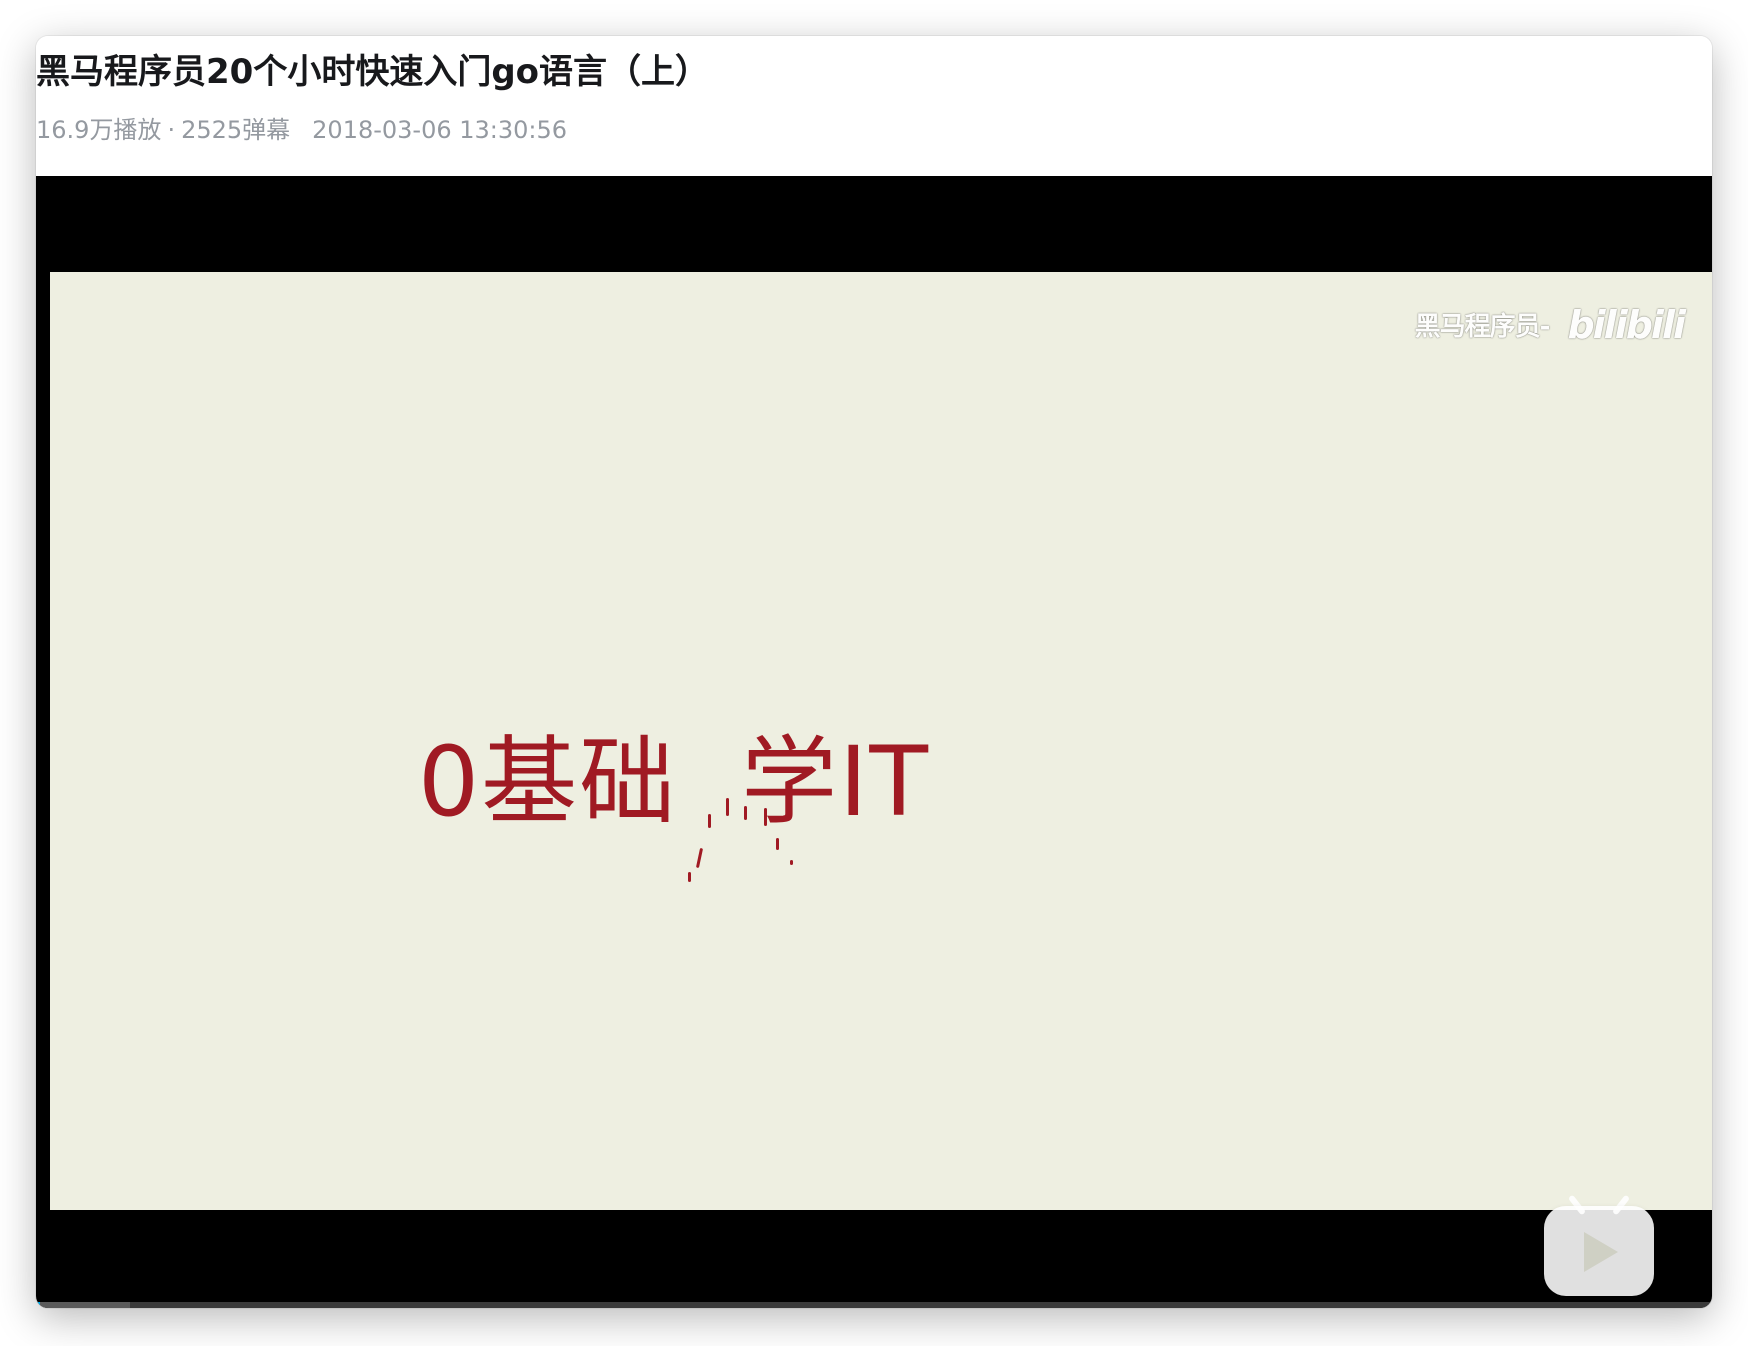 The image size is (1748, 1346). What do you see at coordinates (1482, 327) in the screenshot?
I see `watermark-text: 黑马程序员-` at bounding box center [1482, 327].